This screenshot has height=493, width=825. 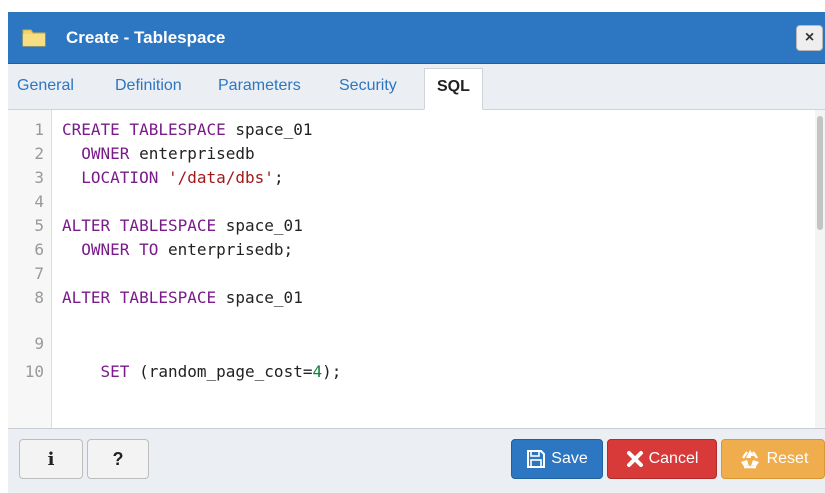 I want to click on tab-general: General, so click(x=45, y=86).